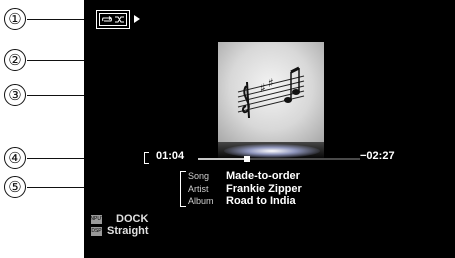 The width and height of the screenshot is (455, 258). I want to click on metadata-row-song: Song Made-to-order, so click(245, 176).